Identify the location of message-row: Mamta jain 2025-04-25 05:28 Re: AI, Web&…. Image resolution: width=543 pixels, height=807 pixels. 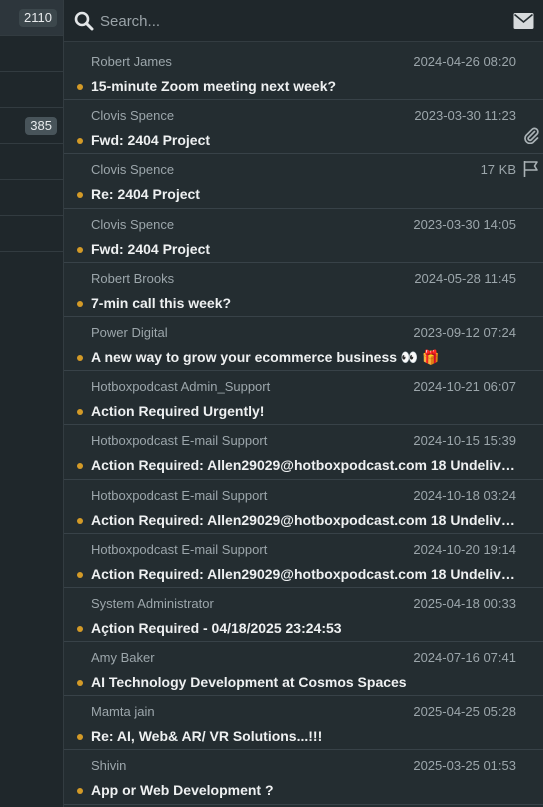
(303, 723).